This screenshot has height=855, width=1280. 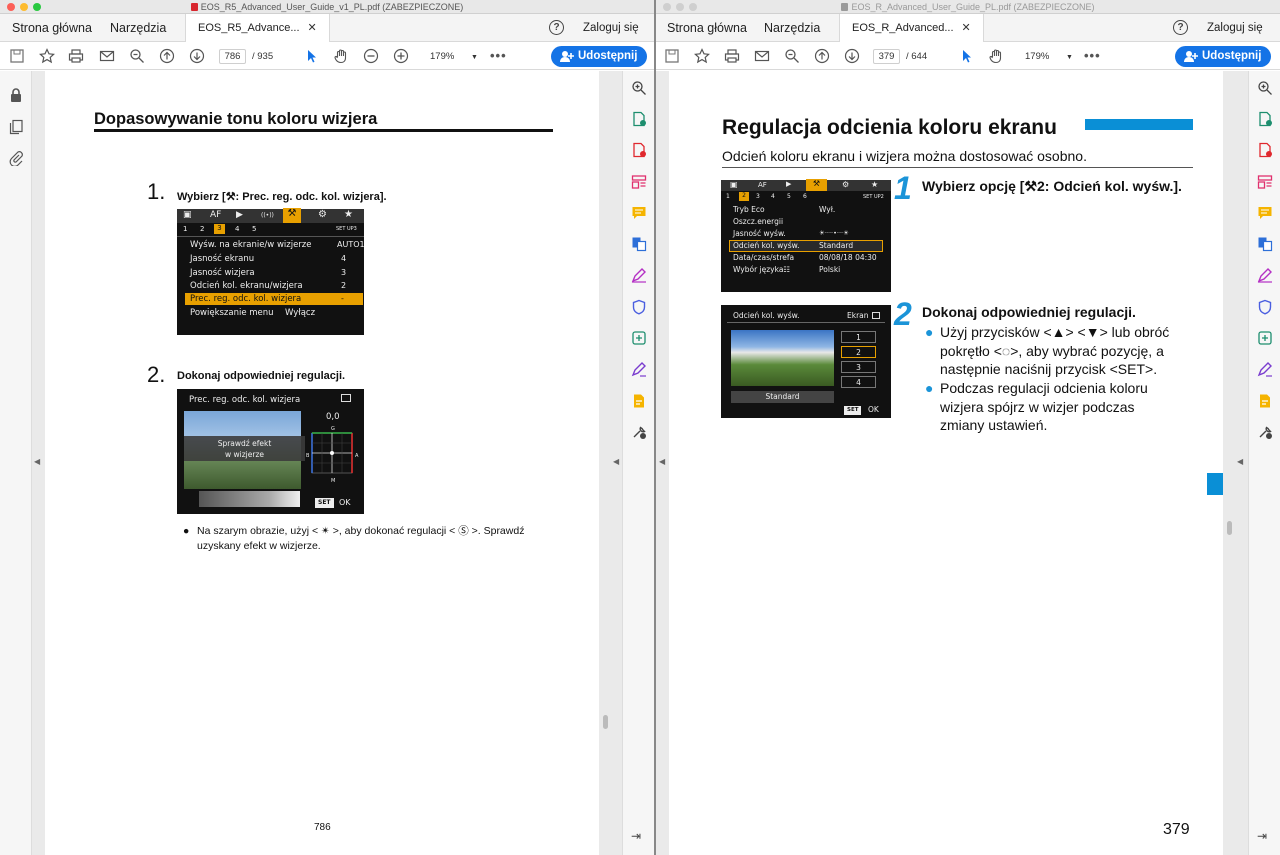 What do you see at coordinates (257, 28) in the screenshot?
I see `tab-document: EOS_R5_Advance... ✕` at bounding box center [257, 28].